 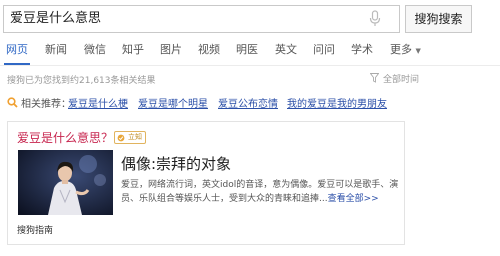 What do you see at coordinates (248, 102) in the screenshot?
I see `related-link: 爱豆公布恋情` at bounding box center [248, 102].